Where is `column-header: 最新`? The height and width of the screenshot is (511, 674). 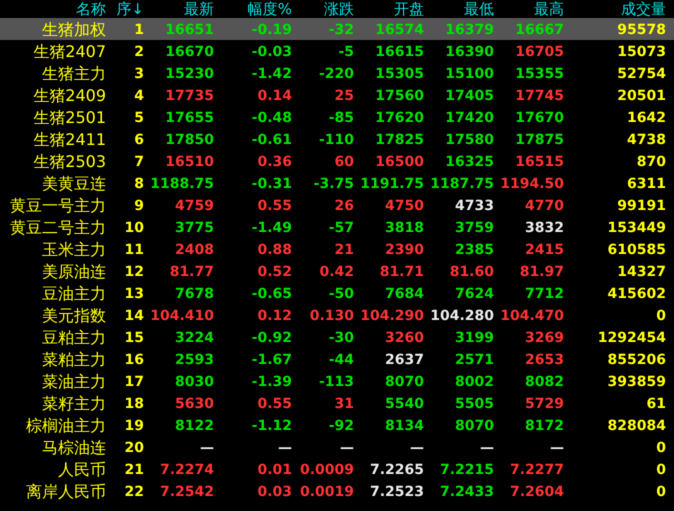 column-header: 最新 is located at coordinates (181, 9).